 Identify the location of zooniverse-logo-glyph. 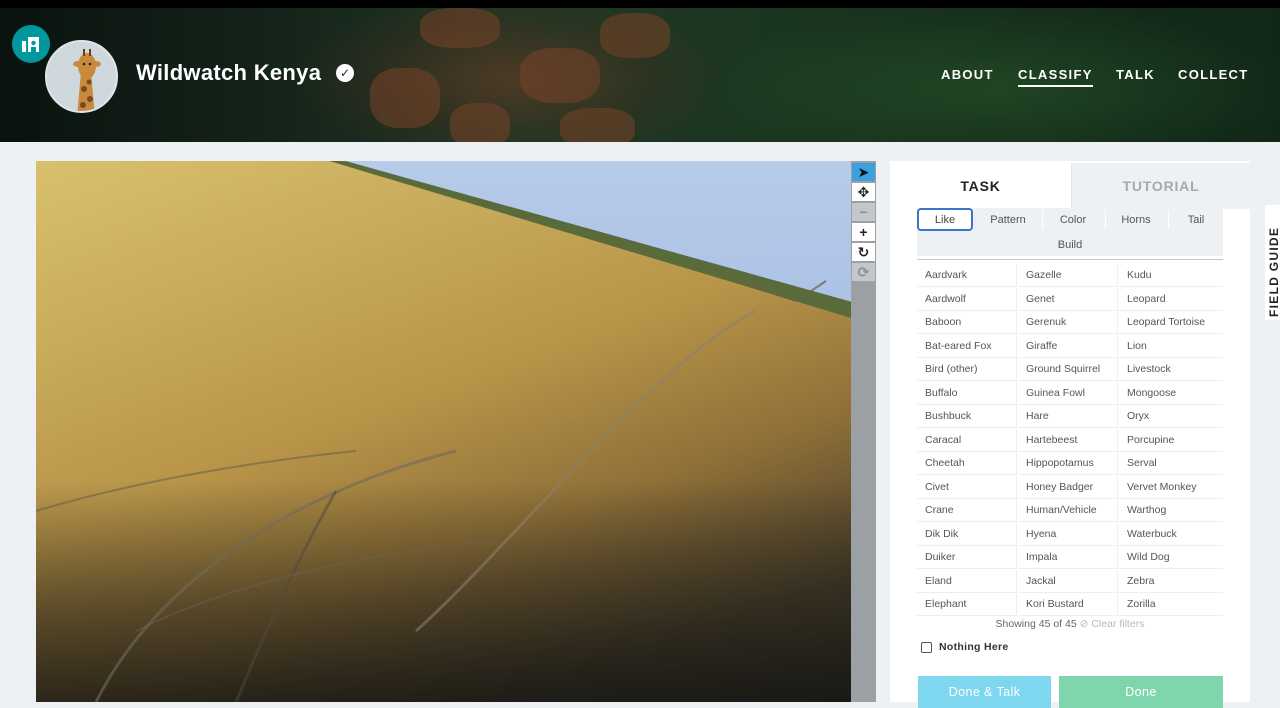
(30, 44).